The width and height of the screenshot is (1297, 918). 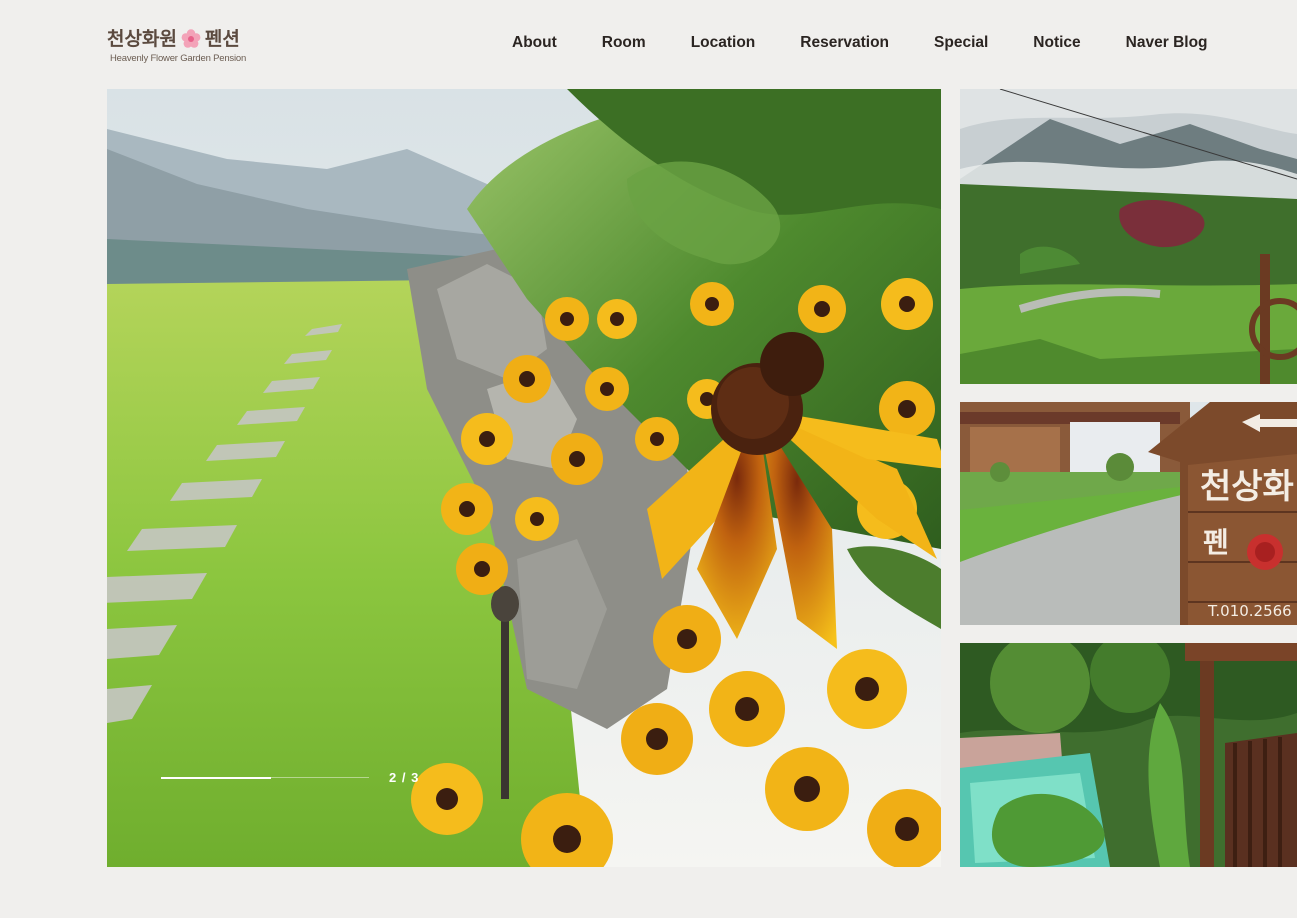 I want to click on nav-reservation: Reservation, so click(x=844, y=43).